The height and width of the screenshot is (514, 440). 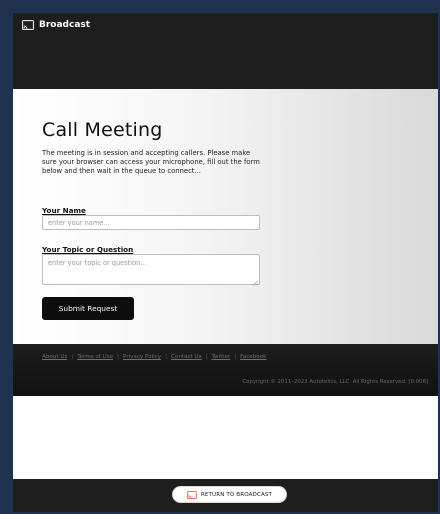 I want to click on resize-grip-icon, so click(x=255, y=283).